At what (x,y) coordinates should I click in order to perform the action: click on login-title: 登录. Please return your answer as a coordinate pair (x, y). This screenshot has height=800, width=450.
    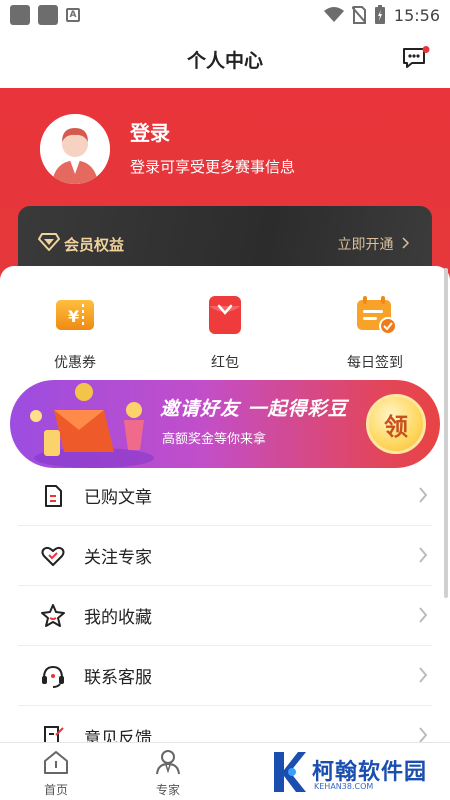
    Looking at the image, I should click on (150, 131).